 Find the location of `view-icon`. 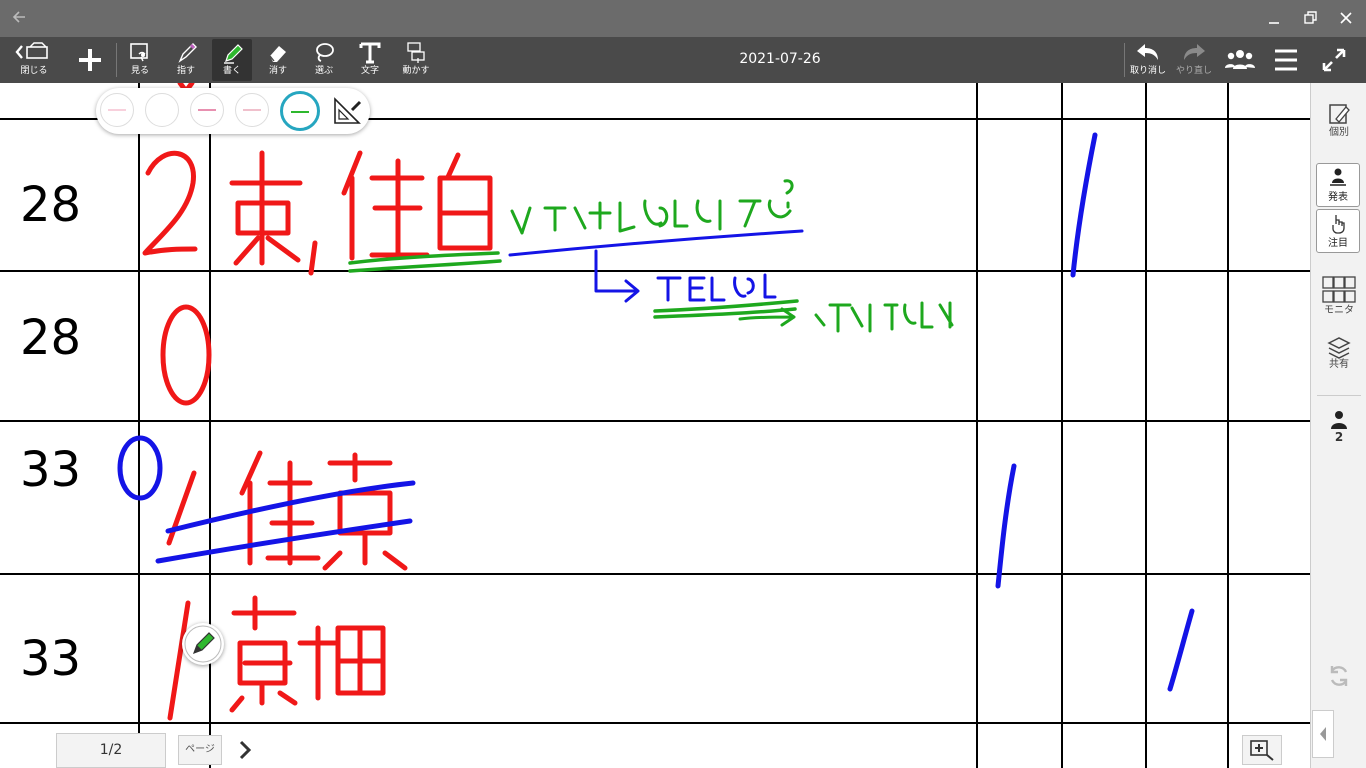

view-icon is located at coordinates (139, 52).